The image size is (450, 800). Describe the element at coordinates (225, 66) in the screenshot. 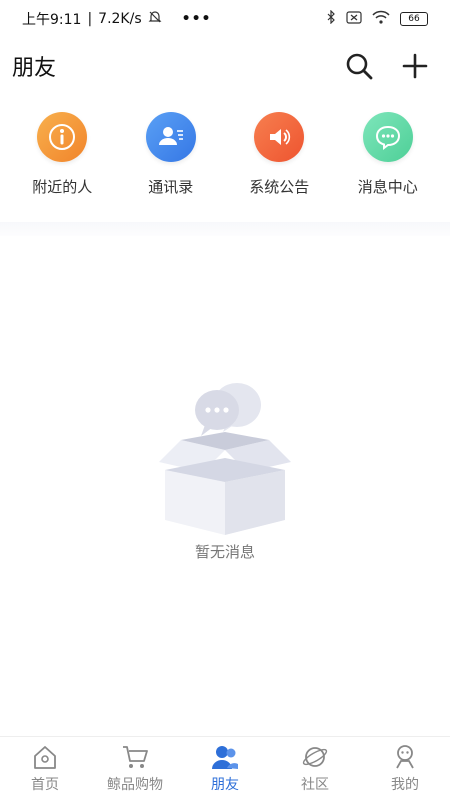

I see `app-header: 朋友` at that location.